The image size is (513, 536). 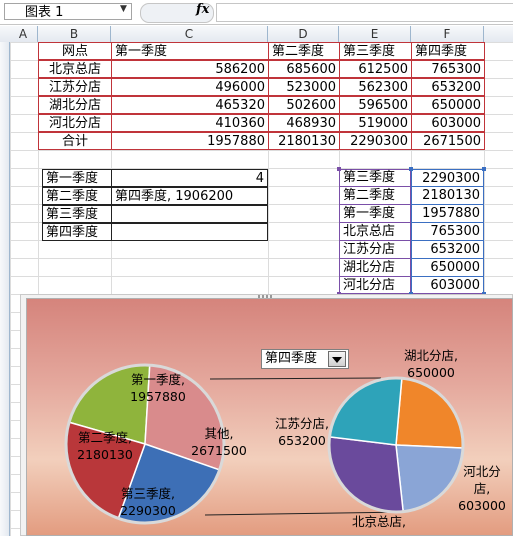 I want to click on table-cell: 河北分店, so click(x=75, y=123).